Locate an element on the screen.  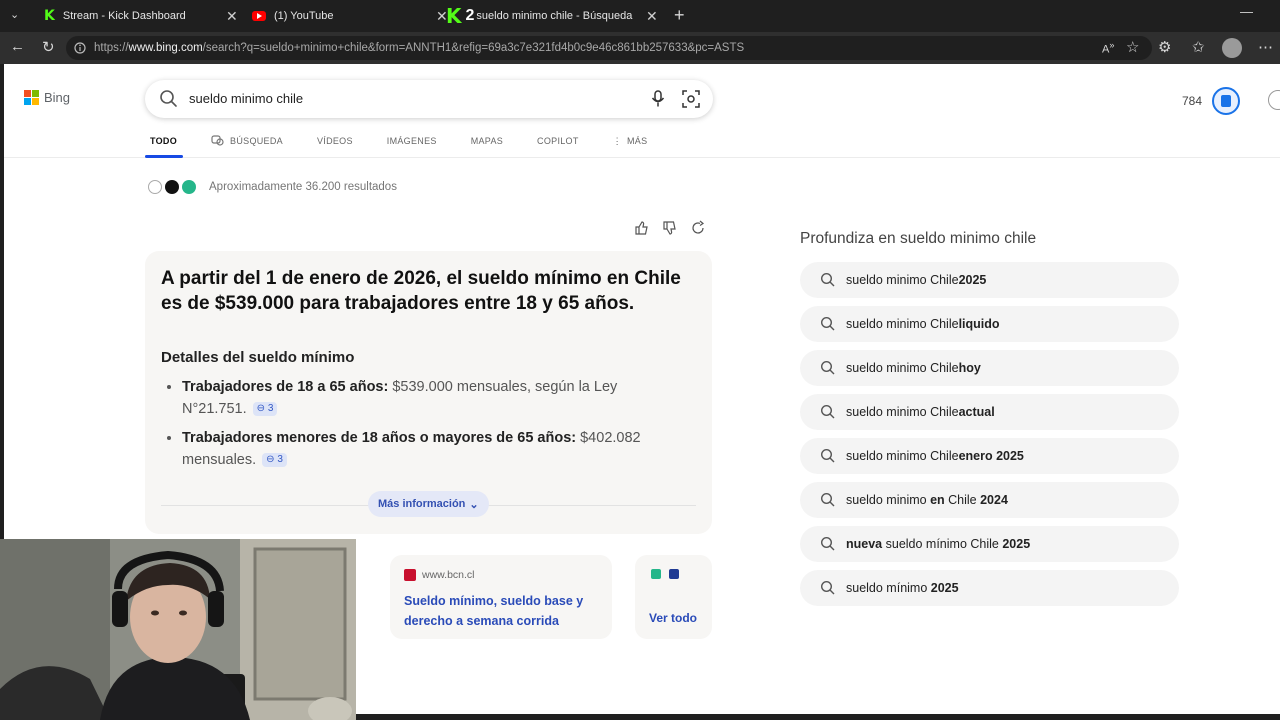
related-search-item: sueldo minimo en Chile 2024 is located at coordinates (989, 500).